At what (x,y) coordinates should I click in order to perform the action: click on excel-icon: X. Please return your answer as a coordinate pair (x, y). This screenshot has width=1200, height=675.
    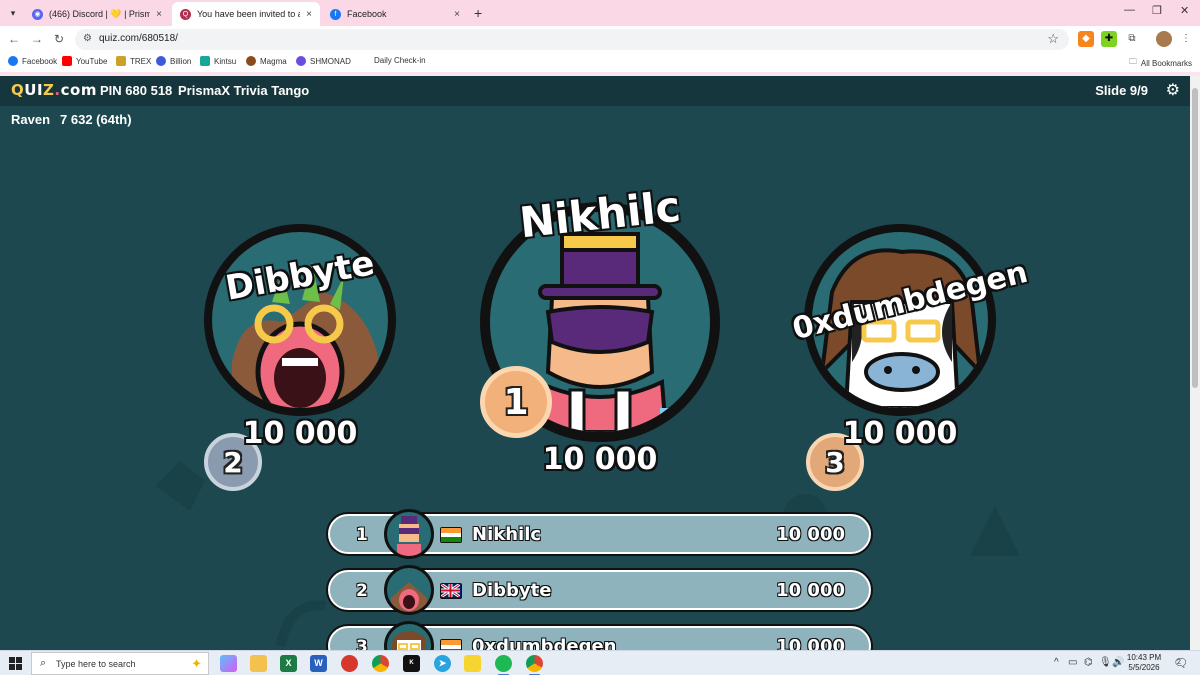
    Looking at the image, I should click on (288, 663).